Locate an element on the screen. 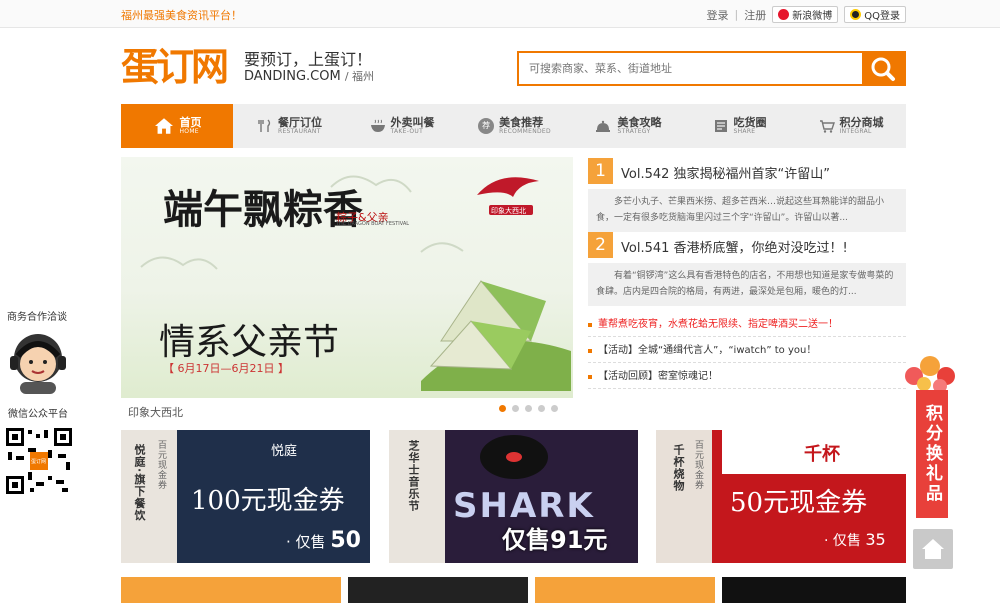  back-to-top-button is located at coordinates (933, 549).